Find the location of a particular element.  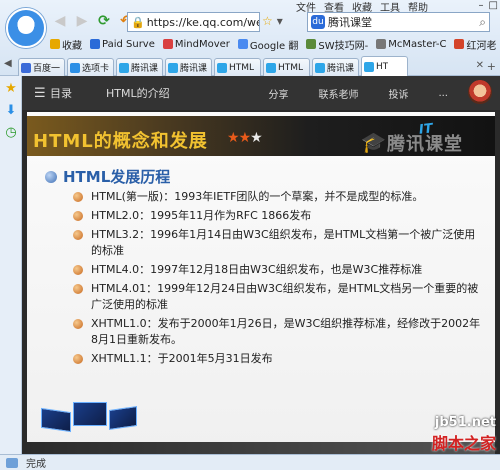

graduation-cap-icon: 🎓 is located at coordinates (373, 142).